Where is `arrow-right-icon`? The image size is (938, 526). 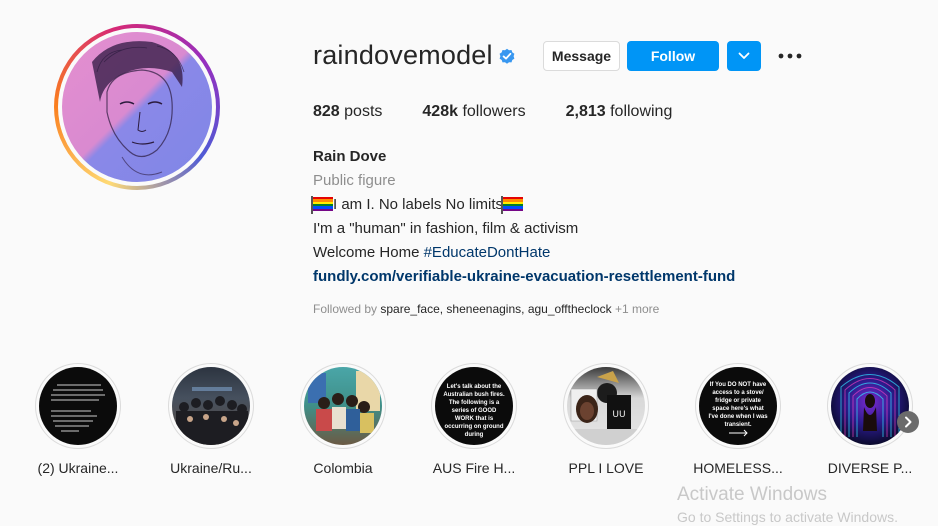
arrow-right-icon is located at coordinates (738, 433).